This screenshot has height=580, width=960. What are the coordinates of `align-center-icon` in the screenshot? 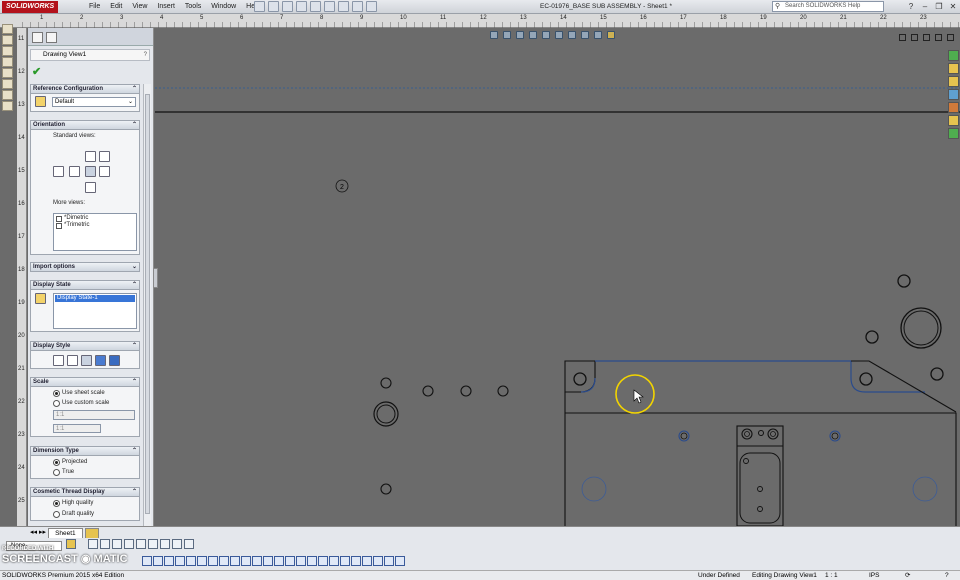 It's located at (177, 544).